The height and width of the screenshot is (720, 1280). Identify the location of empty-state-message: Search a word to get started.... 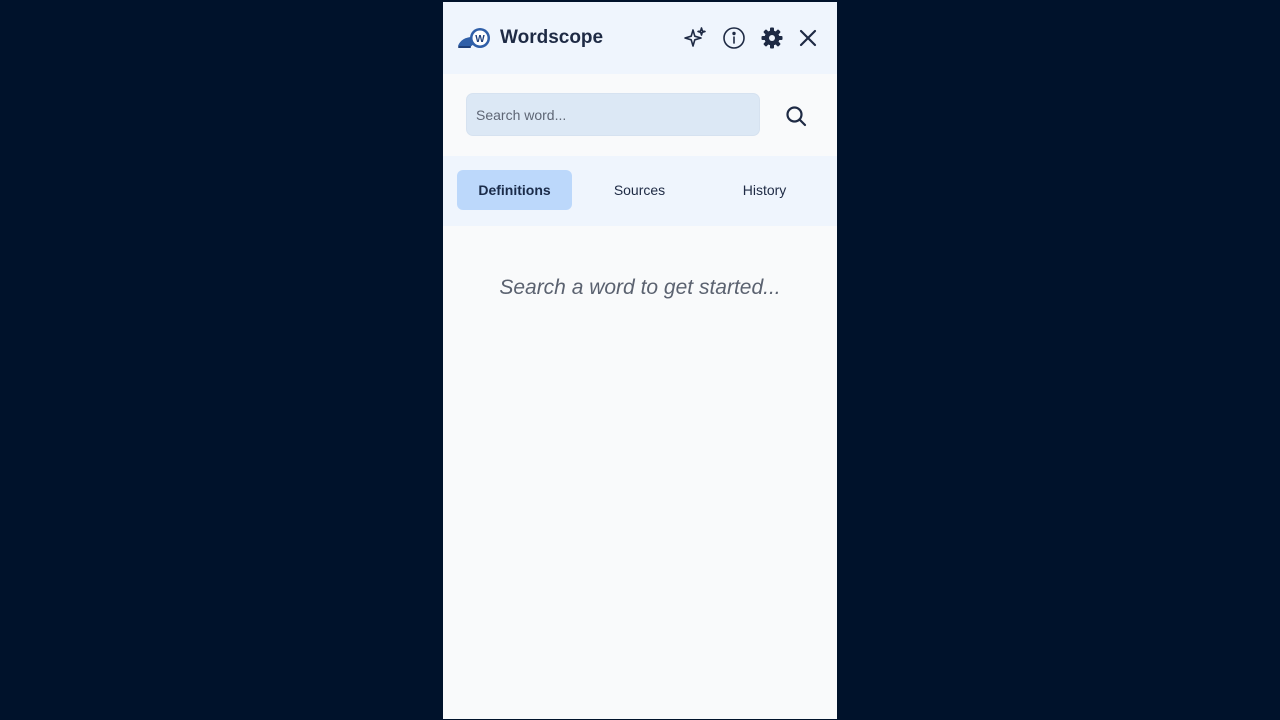
(640, 287).